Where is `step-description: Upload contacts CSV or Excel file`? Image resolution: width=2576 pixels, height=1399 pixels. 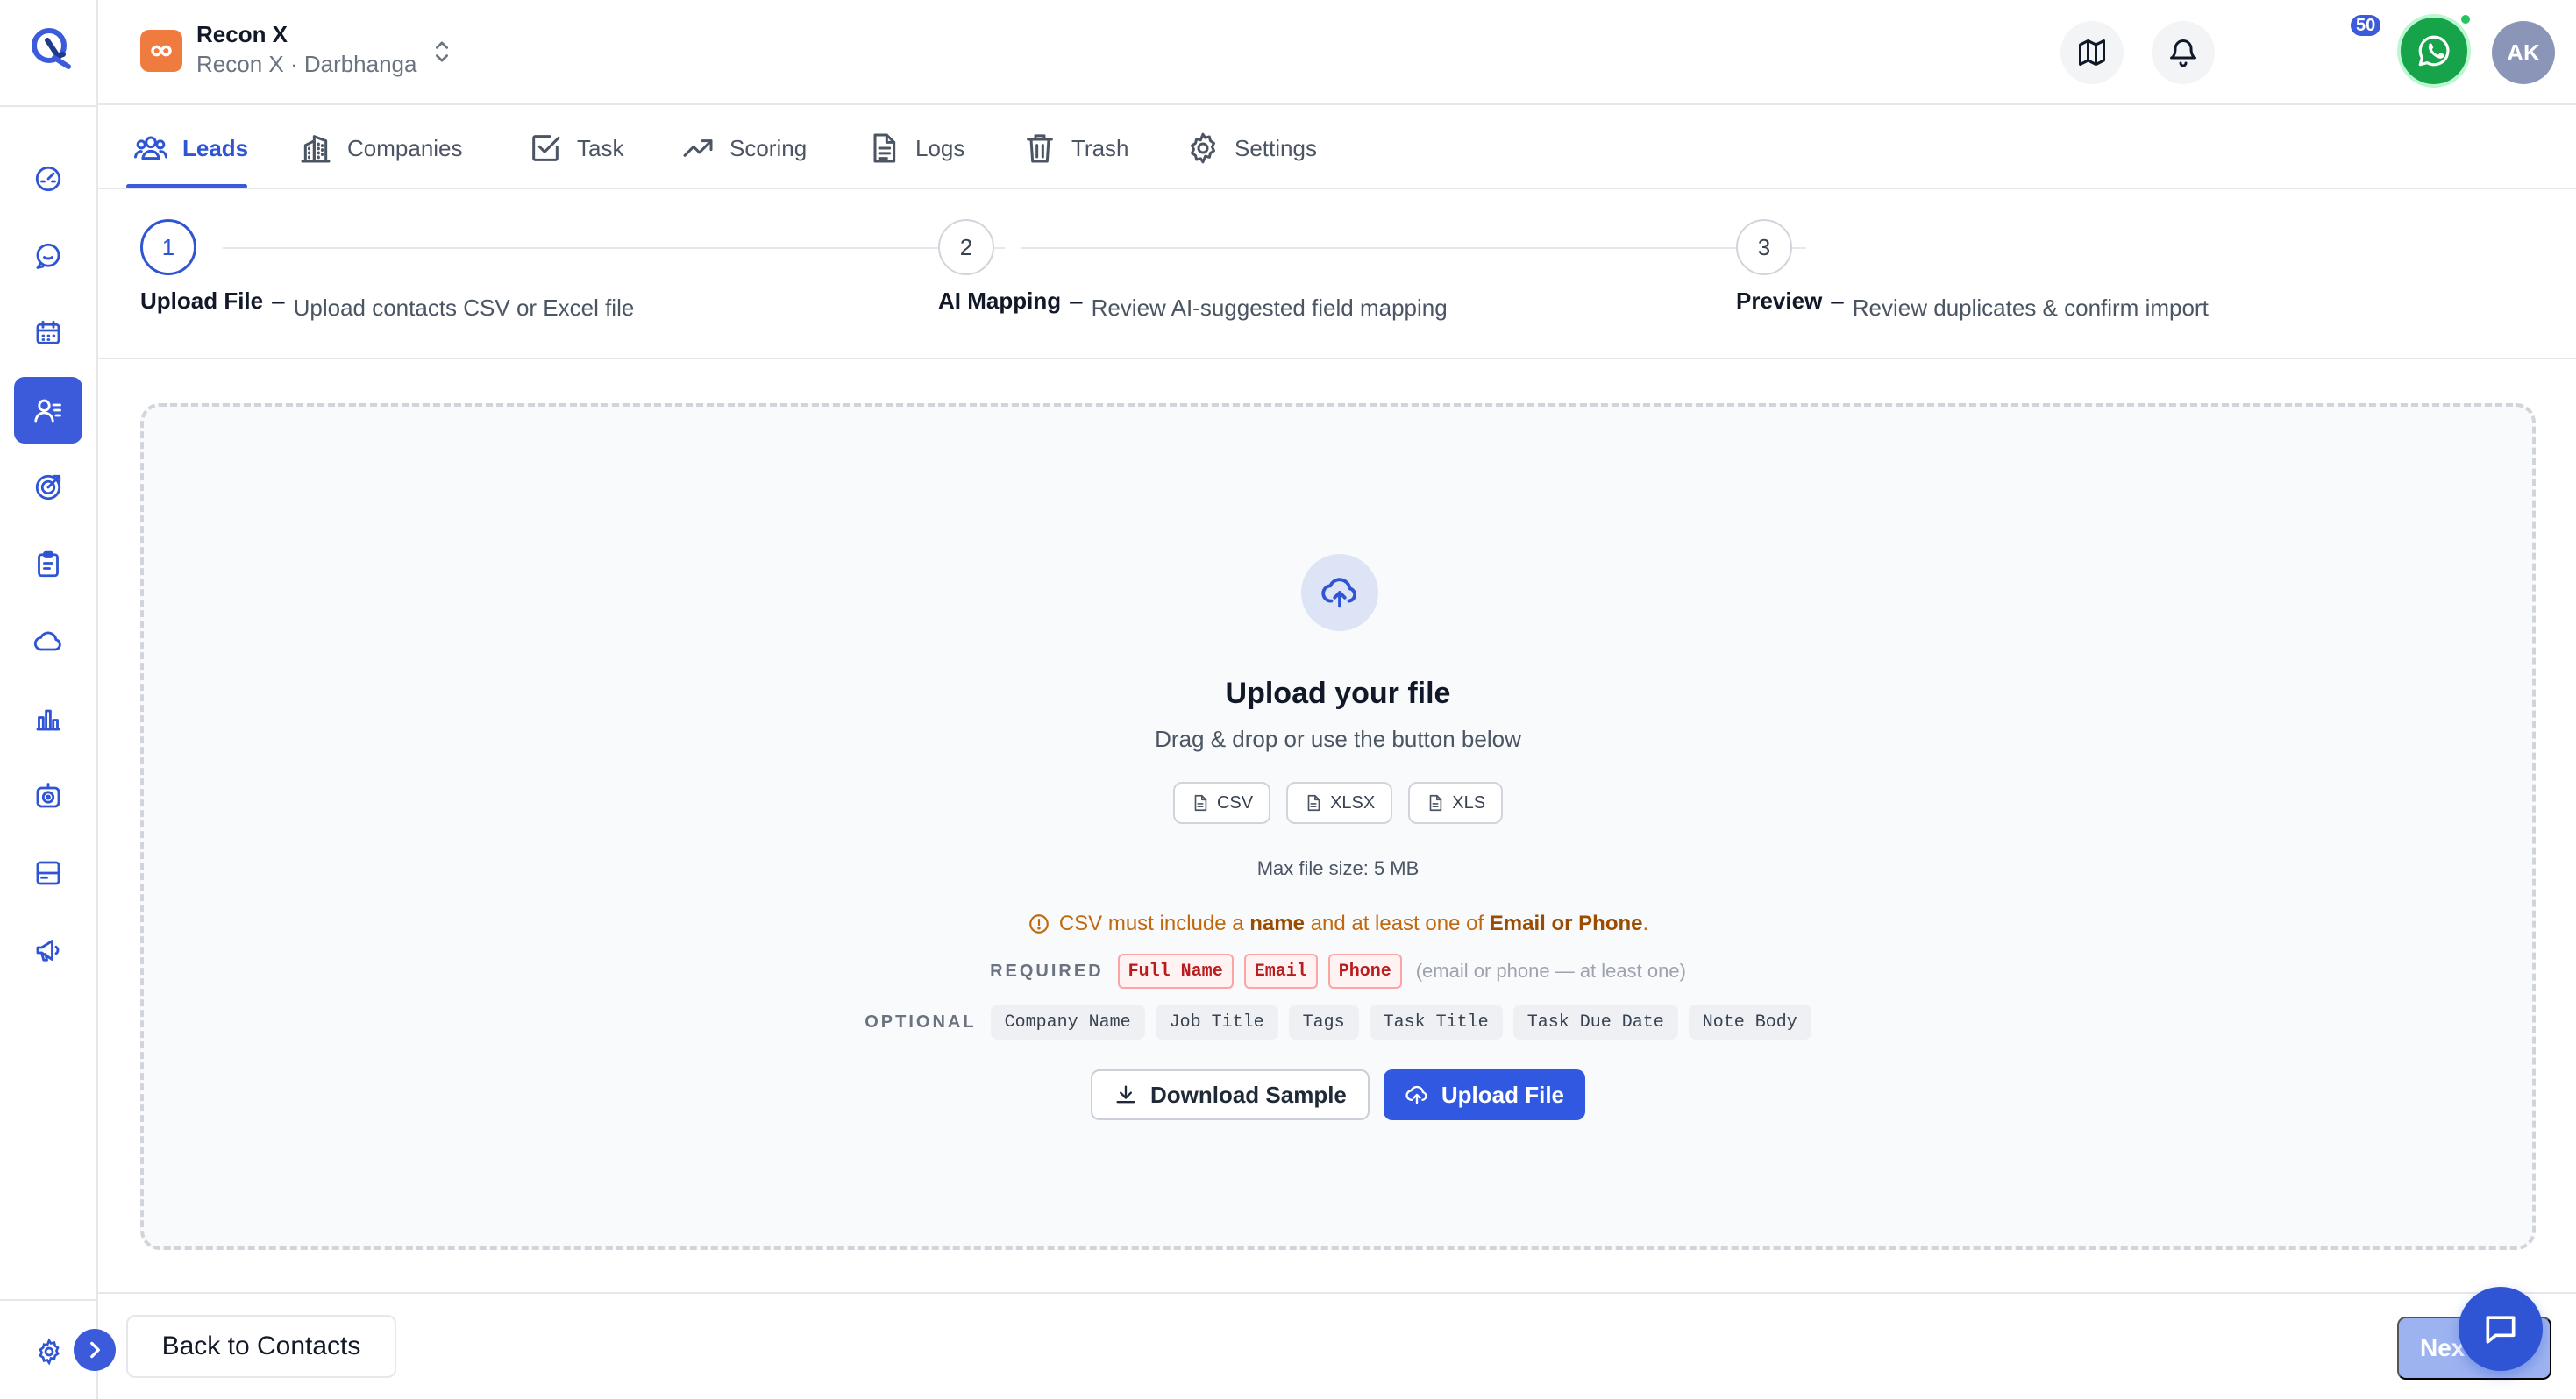
step-description: Upload contacts CSV or Excel file is located at coordinates (464, 308).